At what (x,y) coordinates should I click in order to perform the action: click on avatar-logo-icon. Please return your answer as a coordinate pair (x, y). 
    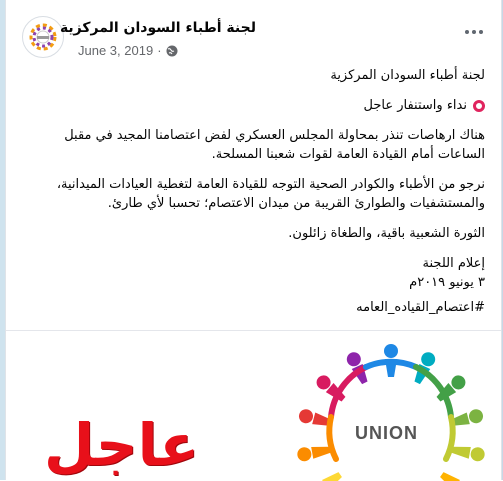
    Looking at the image, I should click on (43, 37).